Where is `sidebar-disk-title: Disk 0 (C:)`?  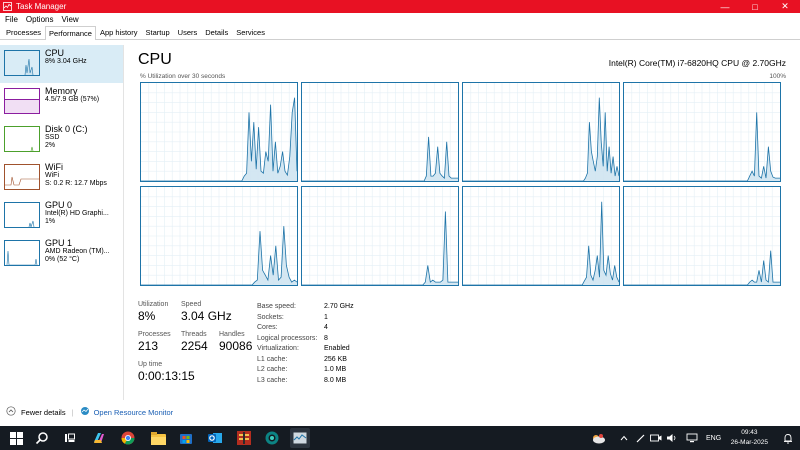 sidebar-disk-title: Disk 0 (C:) is located at coordinates (66, 129).